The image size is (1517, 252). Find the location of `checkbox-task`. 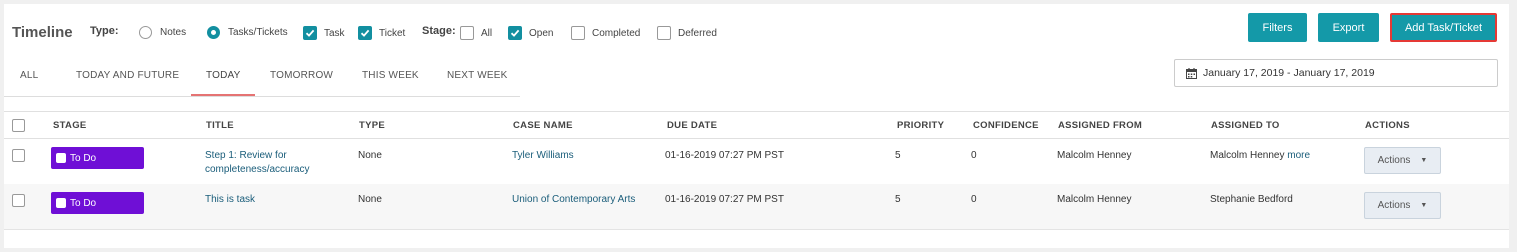

checkbox-task is located at coordinates (310, 33).